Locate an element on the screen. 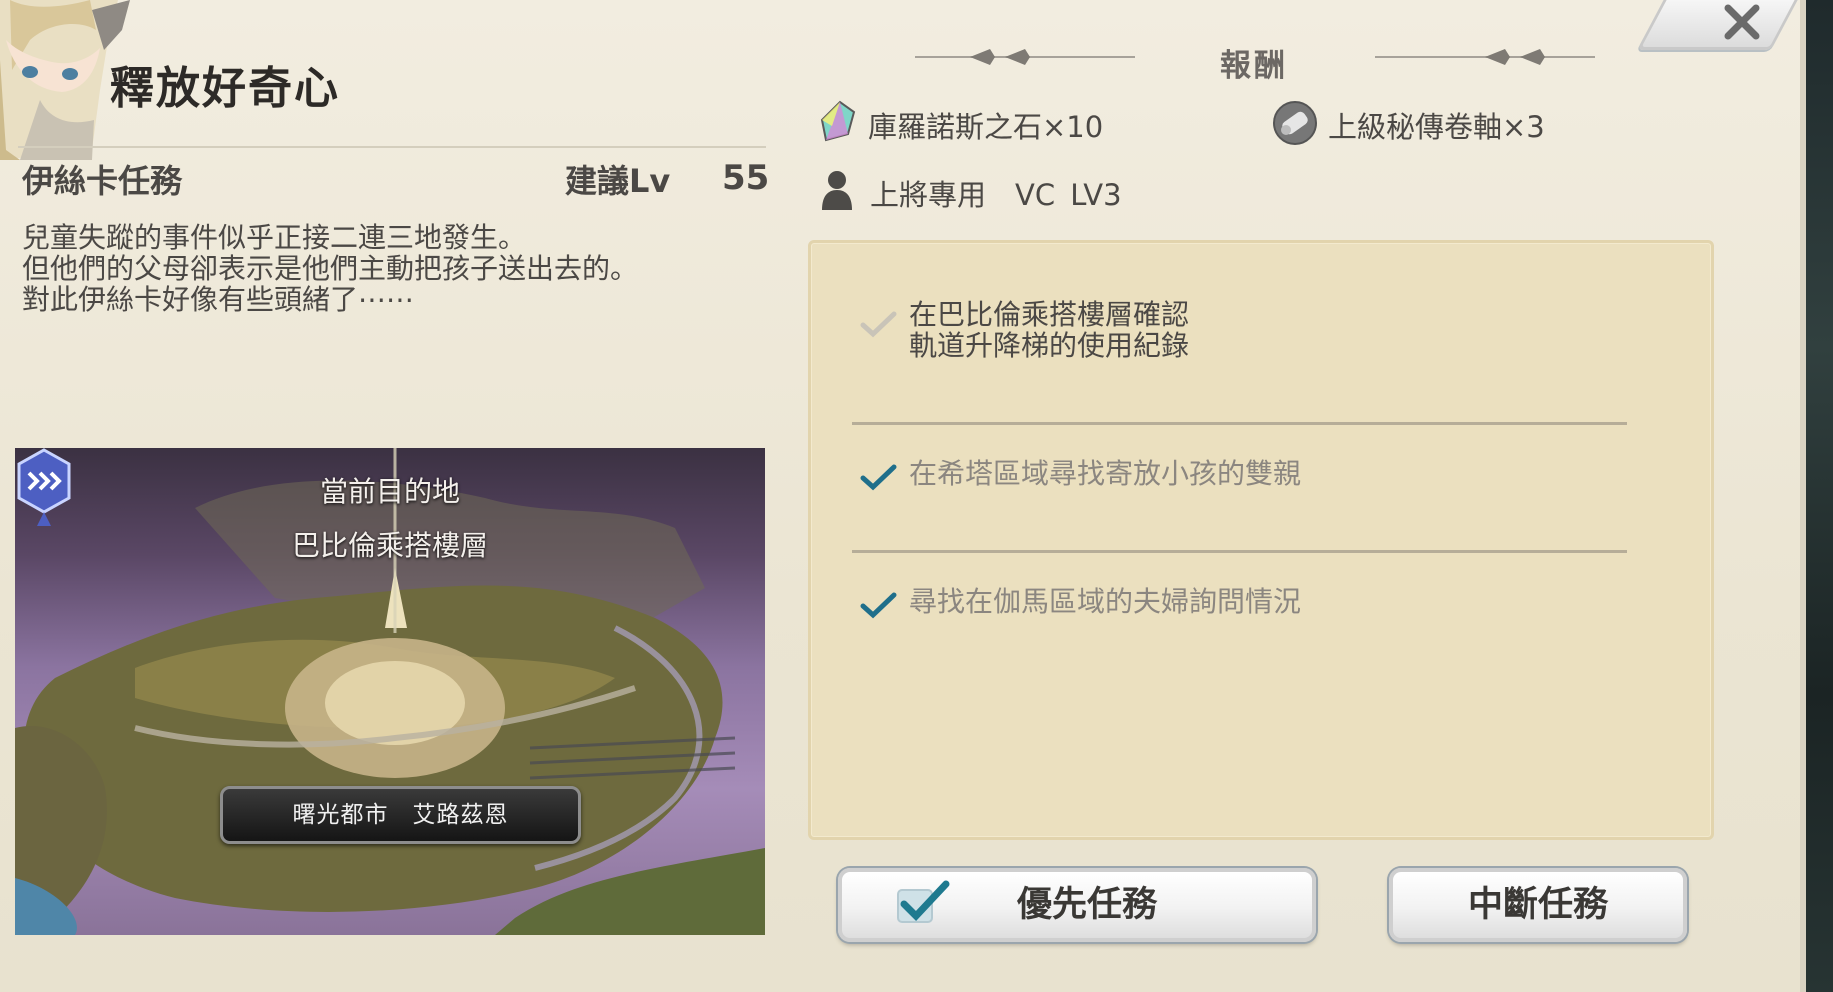 The height and width of the screenshot is (992, 1833). panel-edge is located at coordinates (1803, 496).